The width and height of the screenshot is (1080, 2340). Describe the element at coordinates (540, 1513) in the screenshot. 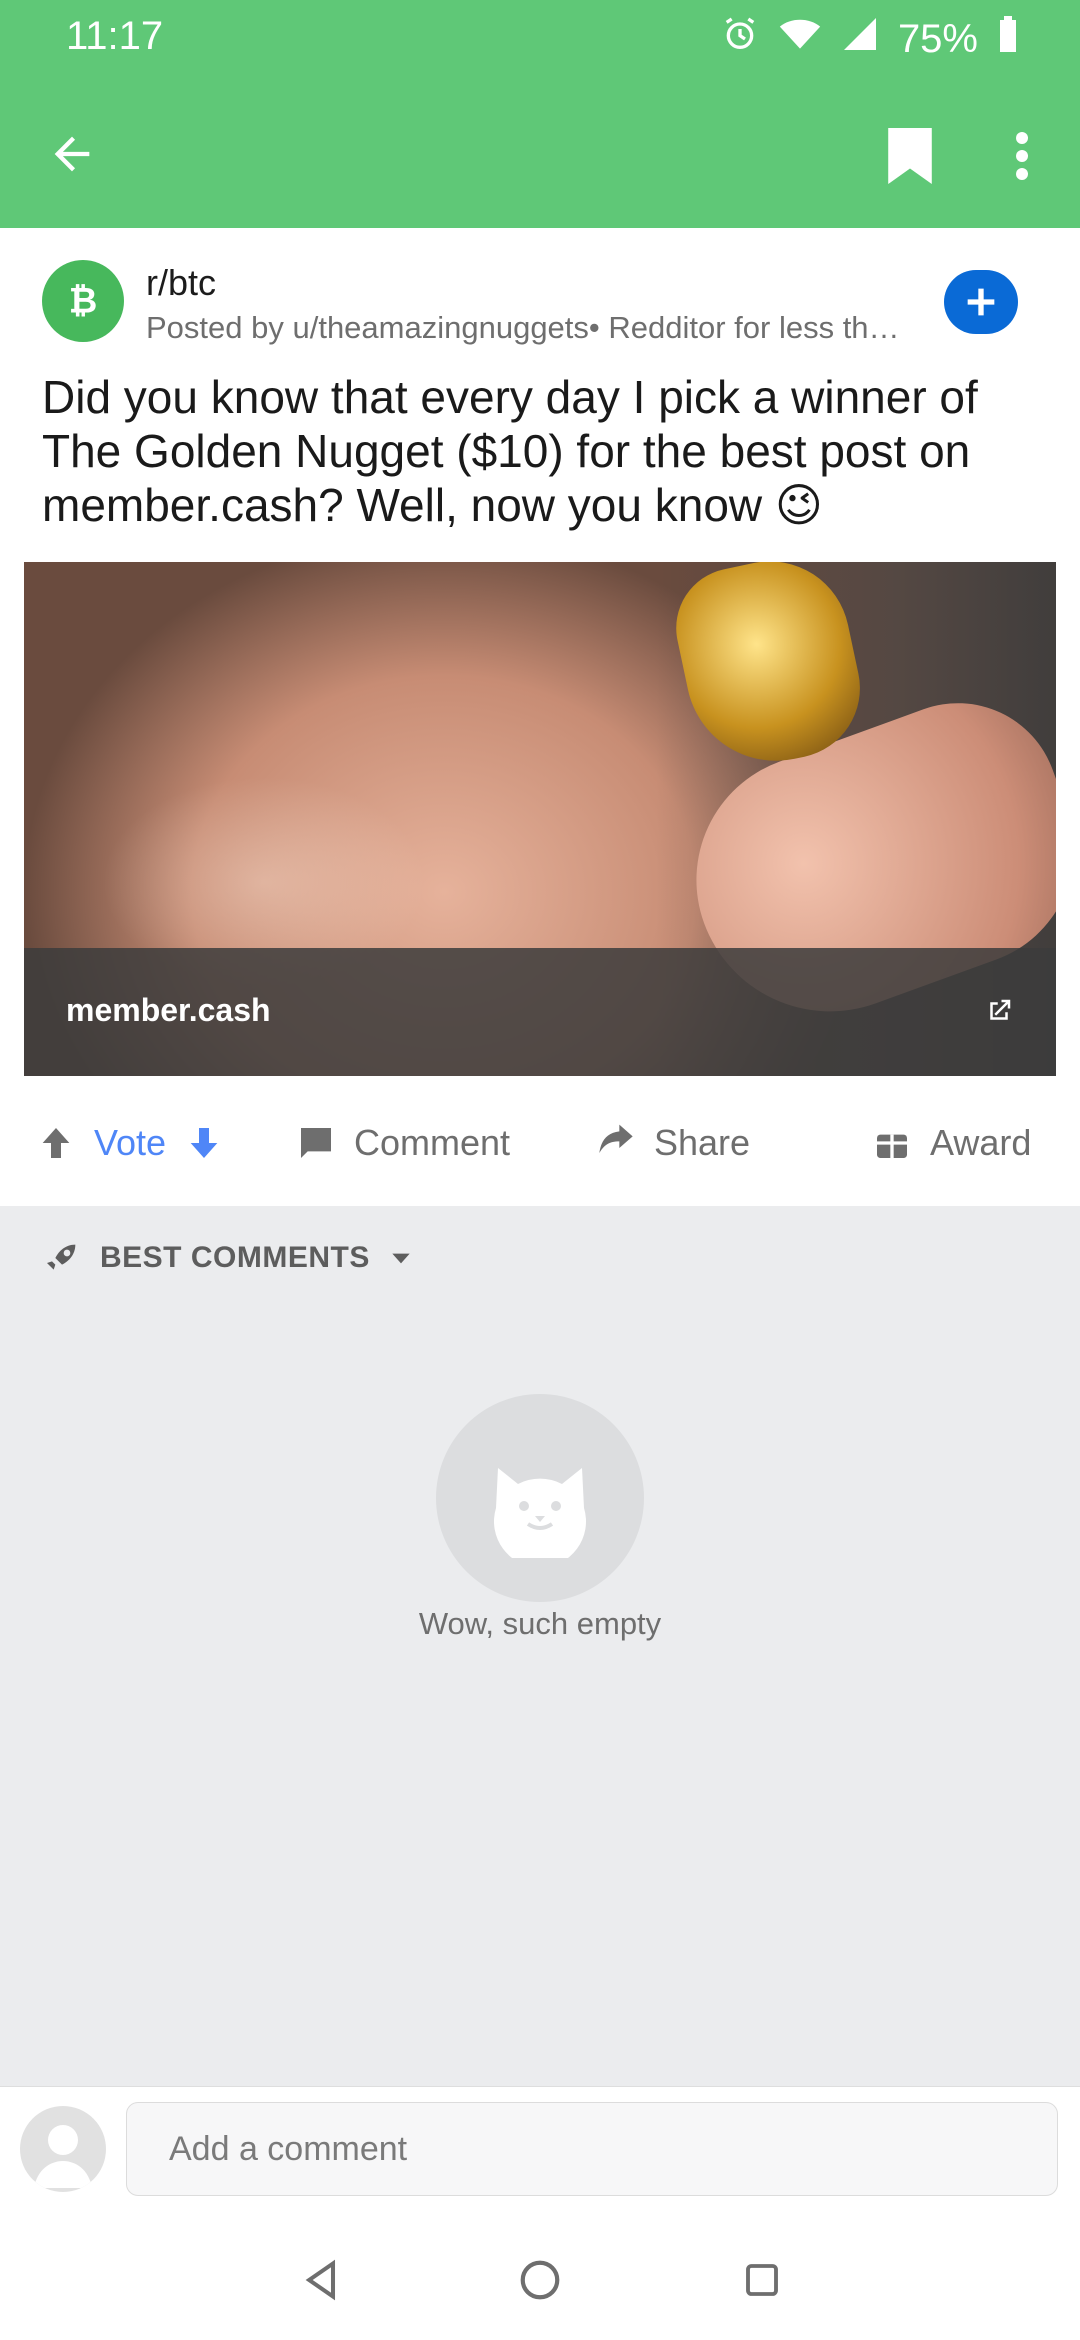

I see `cat-icon` at that location.